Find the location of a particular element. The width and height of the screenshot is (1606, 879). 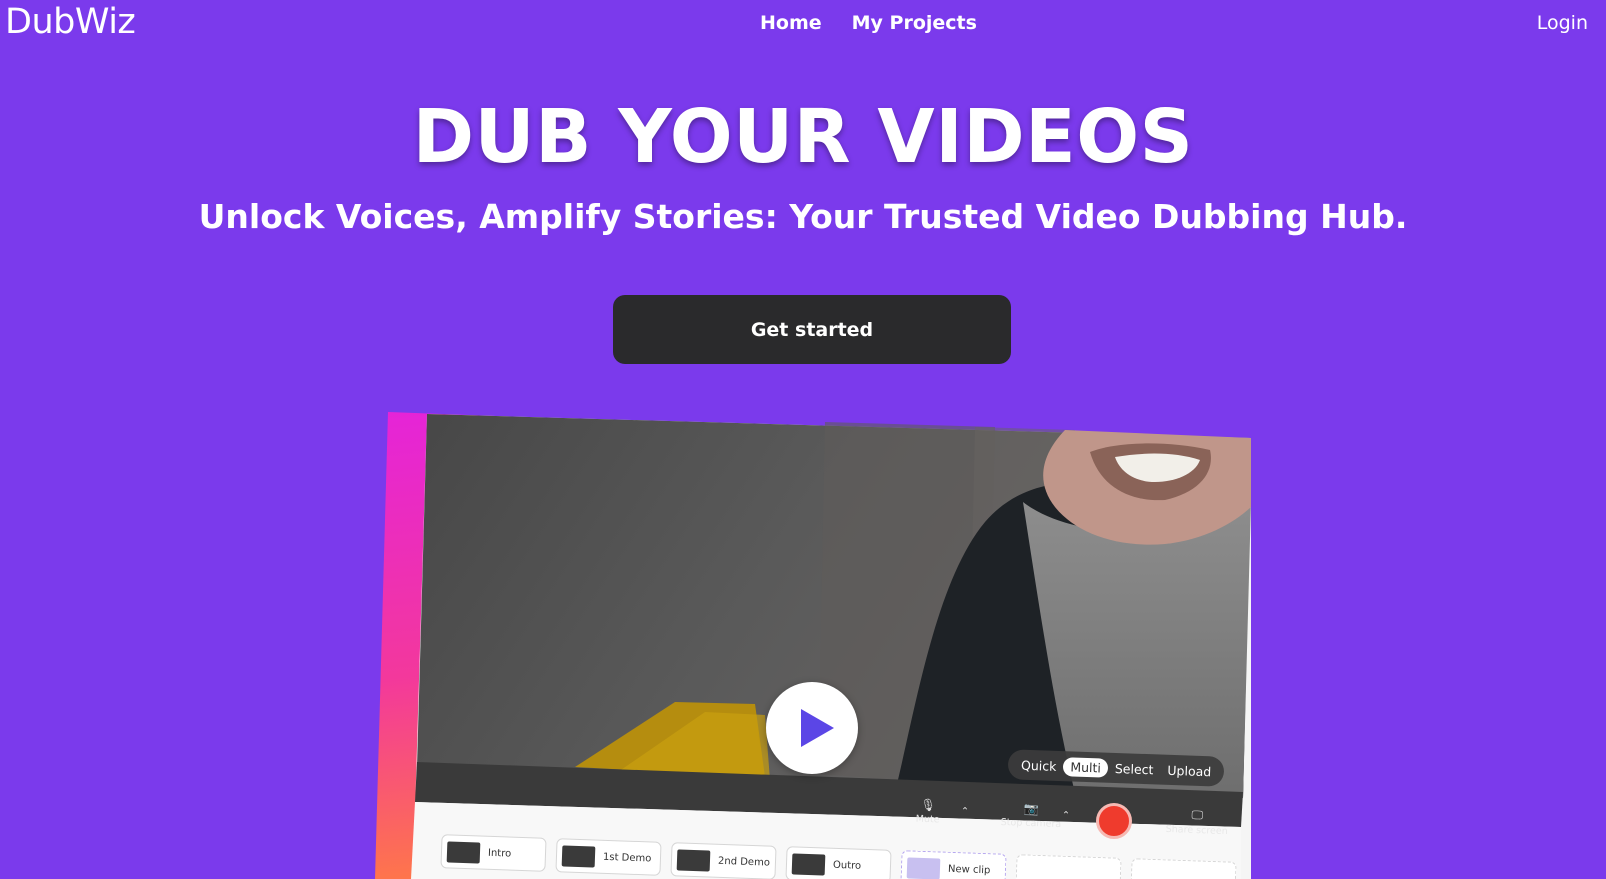

nav-links: Home My Projects is located at coordinates (868, 23).